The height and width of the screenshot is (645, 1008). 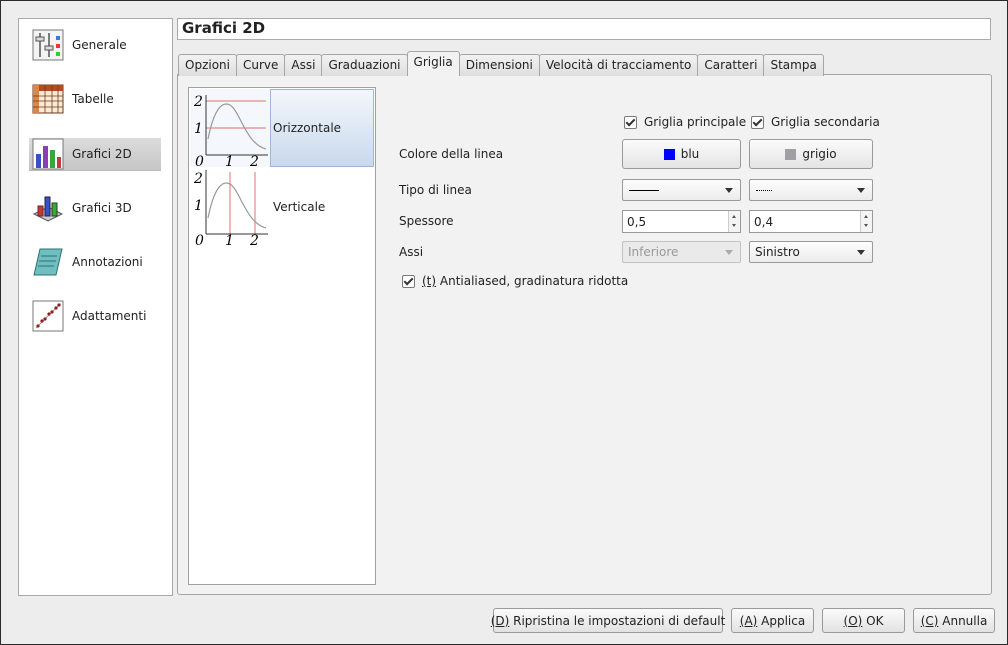 I want to click on antialias-checkbox: (t) Antialiased, gradinatura ridotta, so click(x=515, y=281).